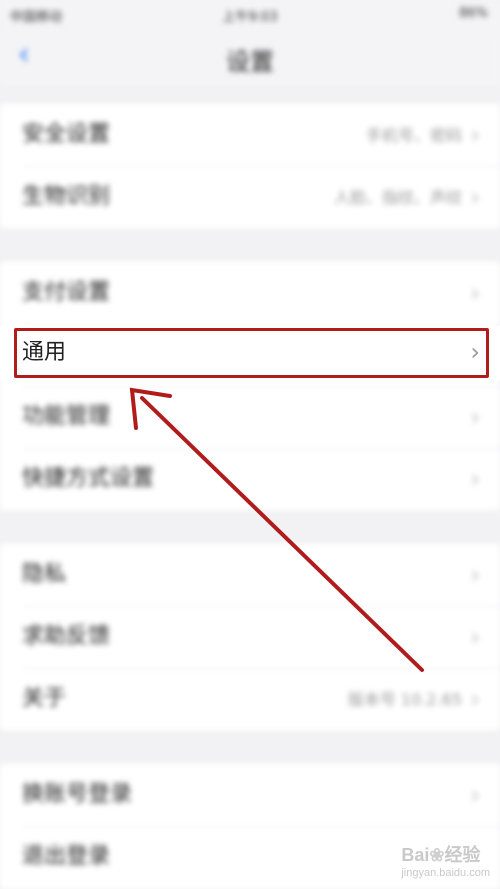 This screenshot has height=889, width=500. I want to click on paw-icon: ❀, so click(437, 855).